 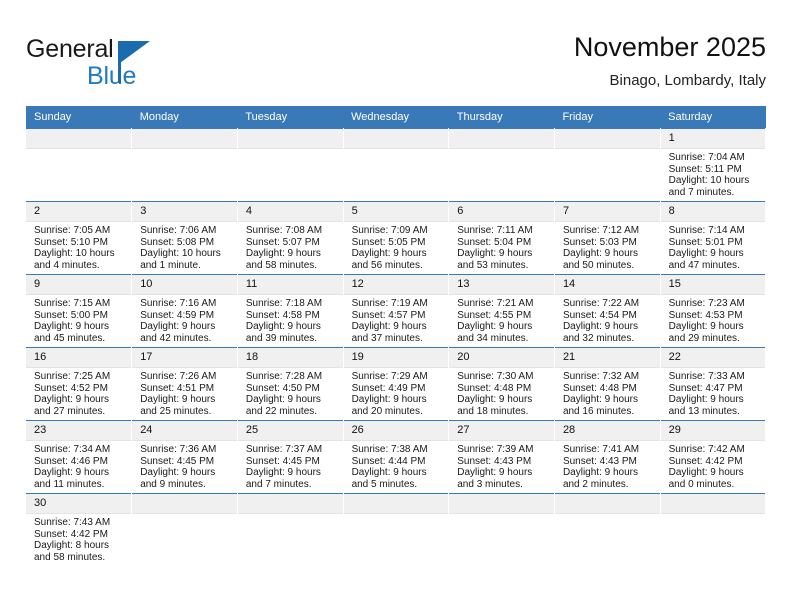 I want to click on sunrise-text: Sunrise: 7:08 AM, so click(x=284, y=230).